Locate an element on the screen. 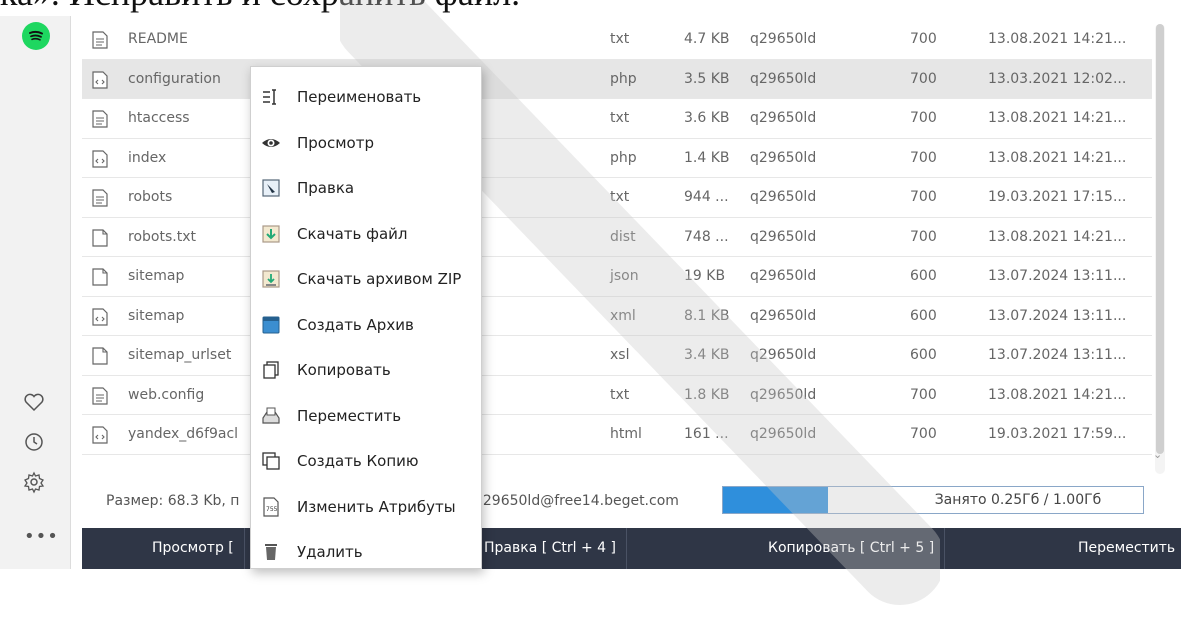  more-icon: ••• is located at coordinates (41, 536).